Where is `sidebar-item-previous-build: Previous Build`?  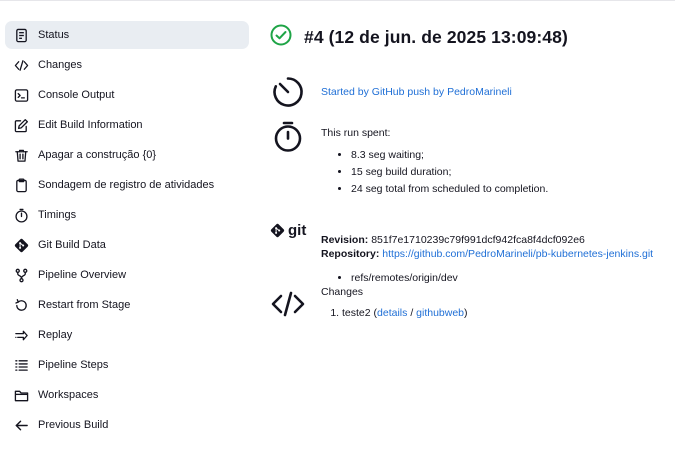 sidebar-item-previous-build: Previous Build is located at coordinates (127, 425).